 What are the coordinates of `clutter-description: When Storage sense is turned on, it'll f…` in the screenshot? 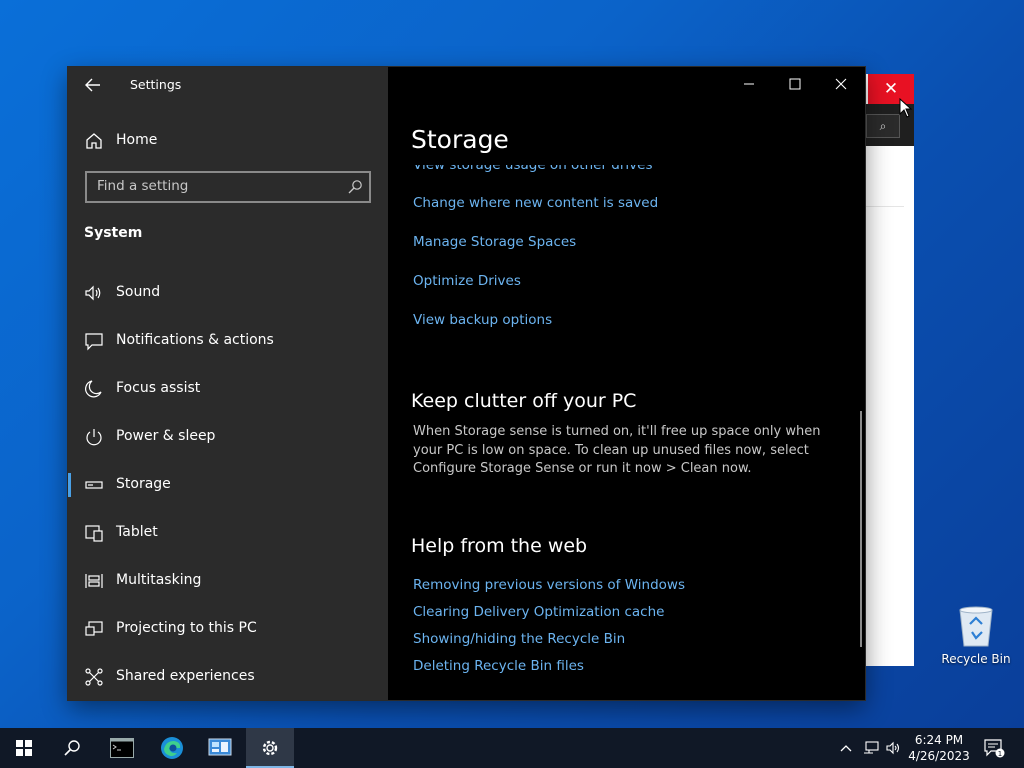 It's located at (617, 450).